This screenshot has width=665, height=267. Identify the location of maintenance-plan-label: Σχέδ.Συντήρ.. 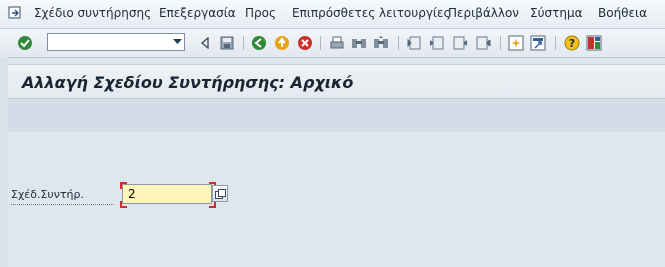
(48, 194).